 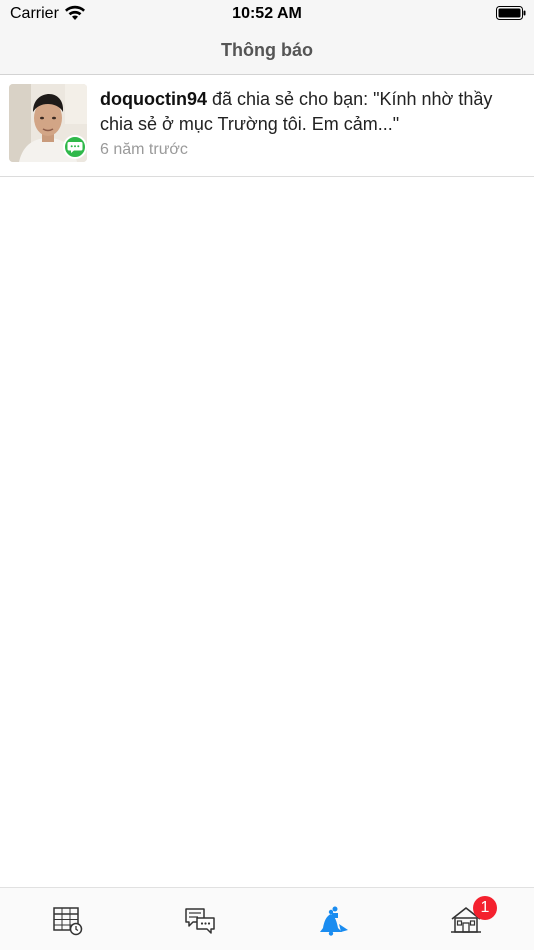 What do you see at coordinates (511, 13) in the screenshot?
I see `battery-icon` at bounding box center [511, 13].